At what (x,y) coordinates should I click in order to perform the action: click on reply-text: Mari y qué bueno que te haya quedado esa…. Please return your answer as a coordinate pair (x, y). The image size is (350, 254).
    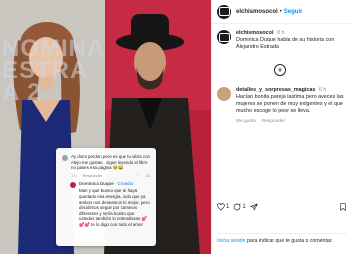
    Looking at the image, I should click on (114, 207).